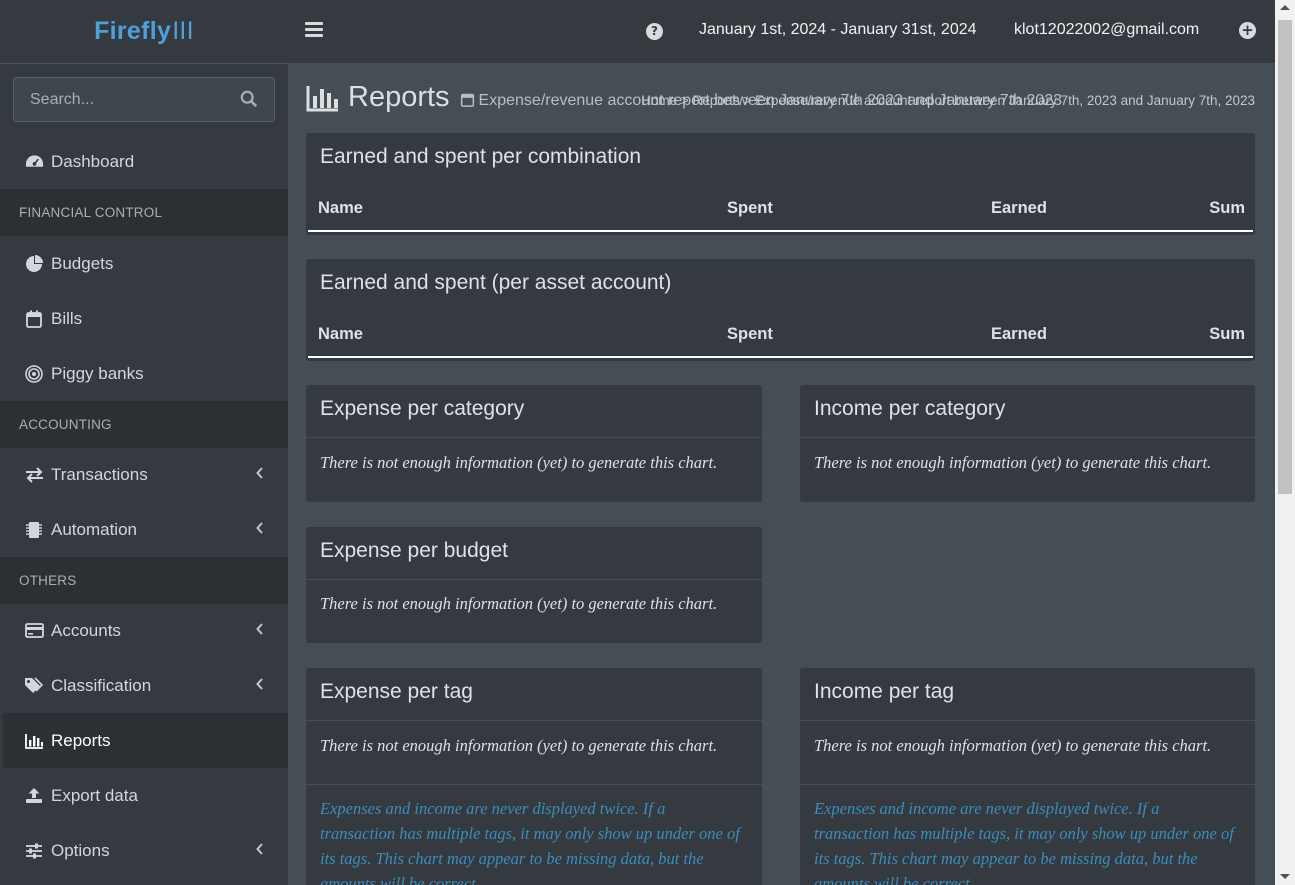 The image size is (1295, 885). I want to click on sidebar-item-reports: Reports, so click(145, 740).